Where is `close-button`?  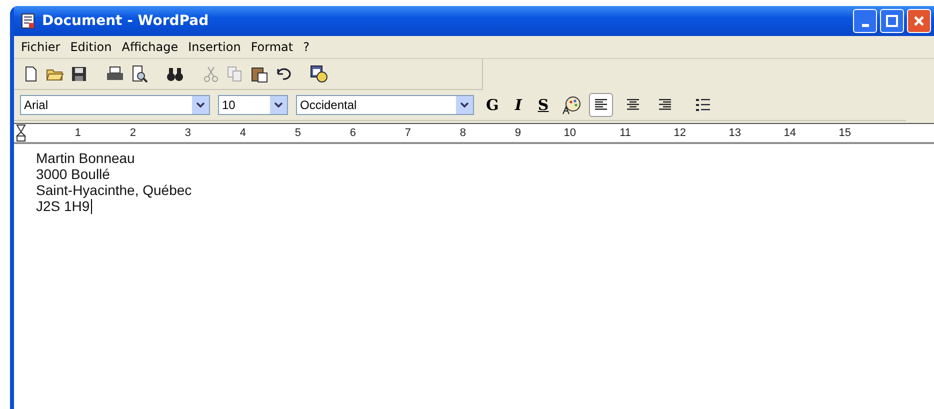 close-button is located at coordinates (919, 21).